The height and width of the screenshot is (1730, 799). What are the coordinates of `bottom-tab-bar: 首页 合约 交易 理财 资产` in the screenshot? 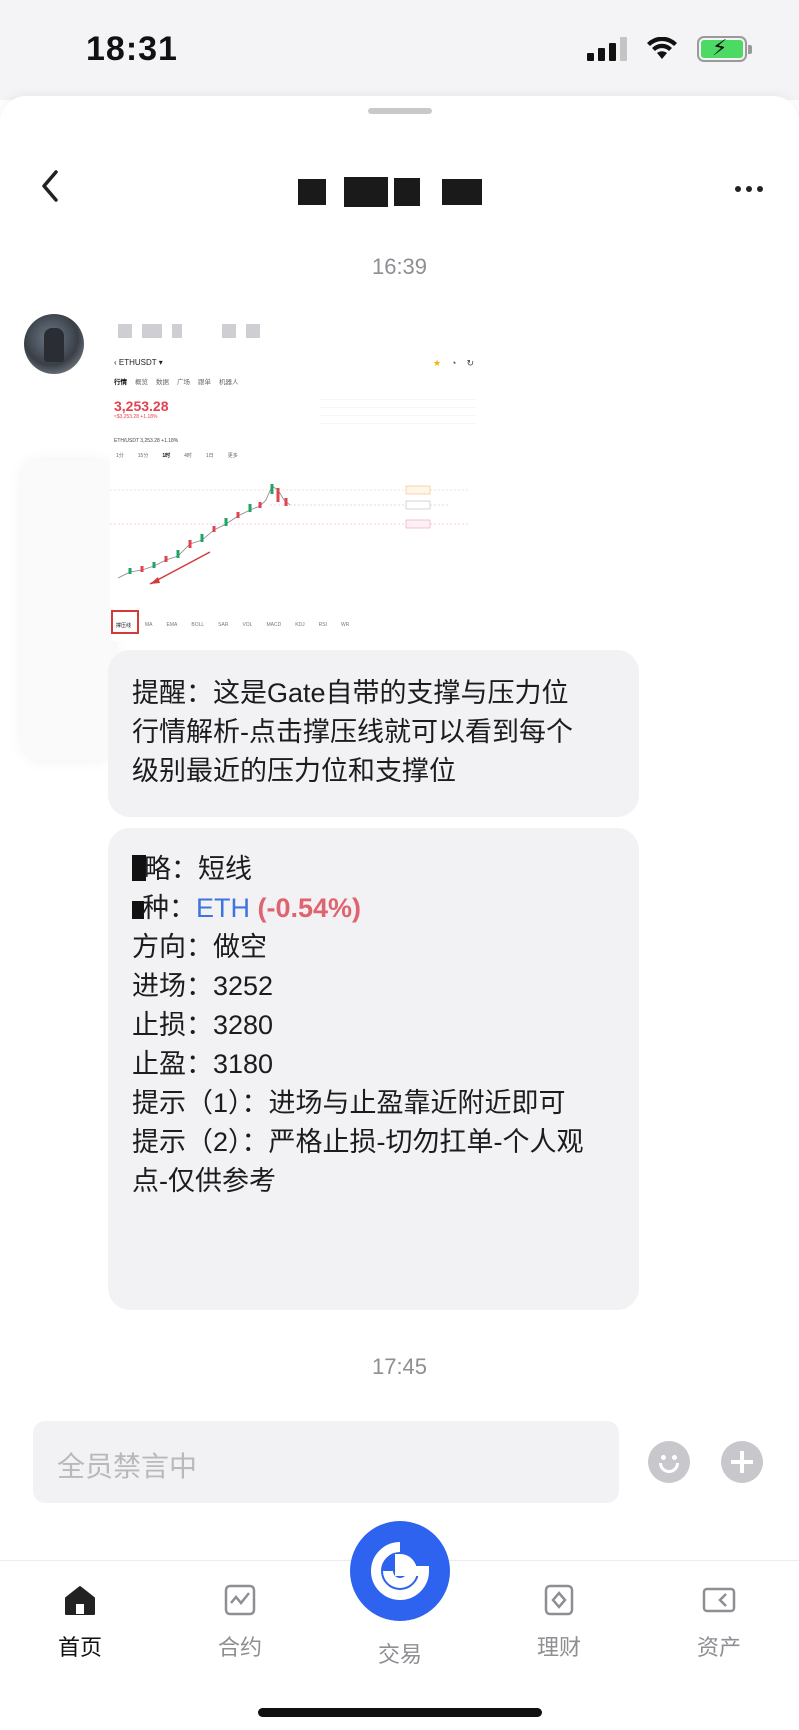 It's located at (399, 1625).